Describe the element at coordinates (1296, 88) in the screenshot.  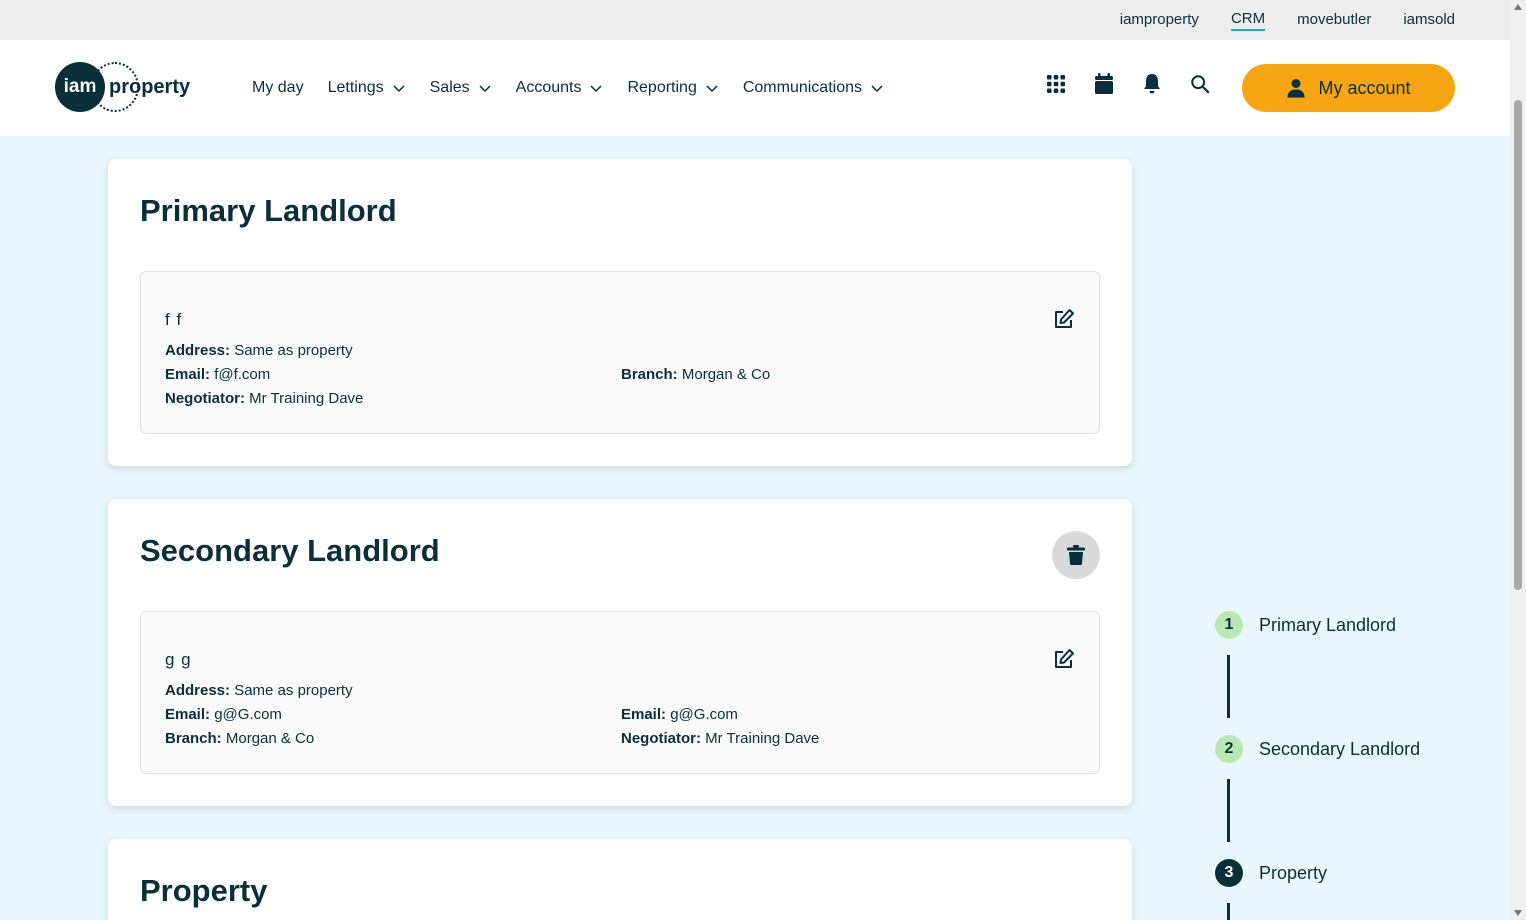
I see `user-icon` at that location.